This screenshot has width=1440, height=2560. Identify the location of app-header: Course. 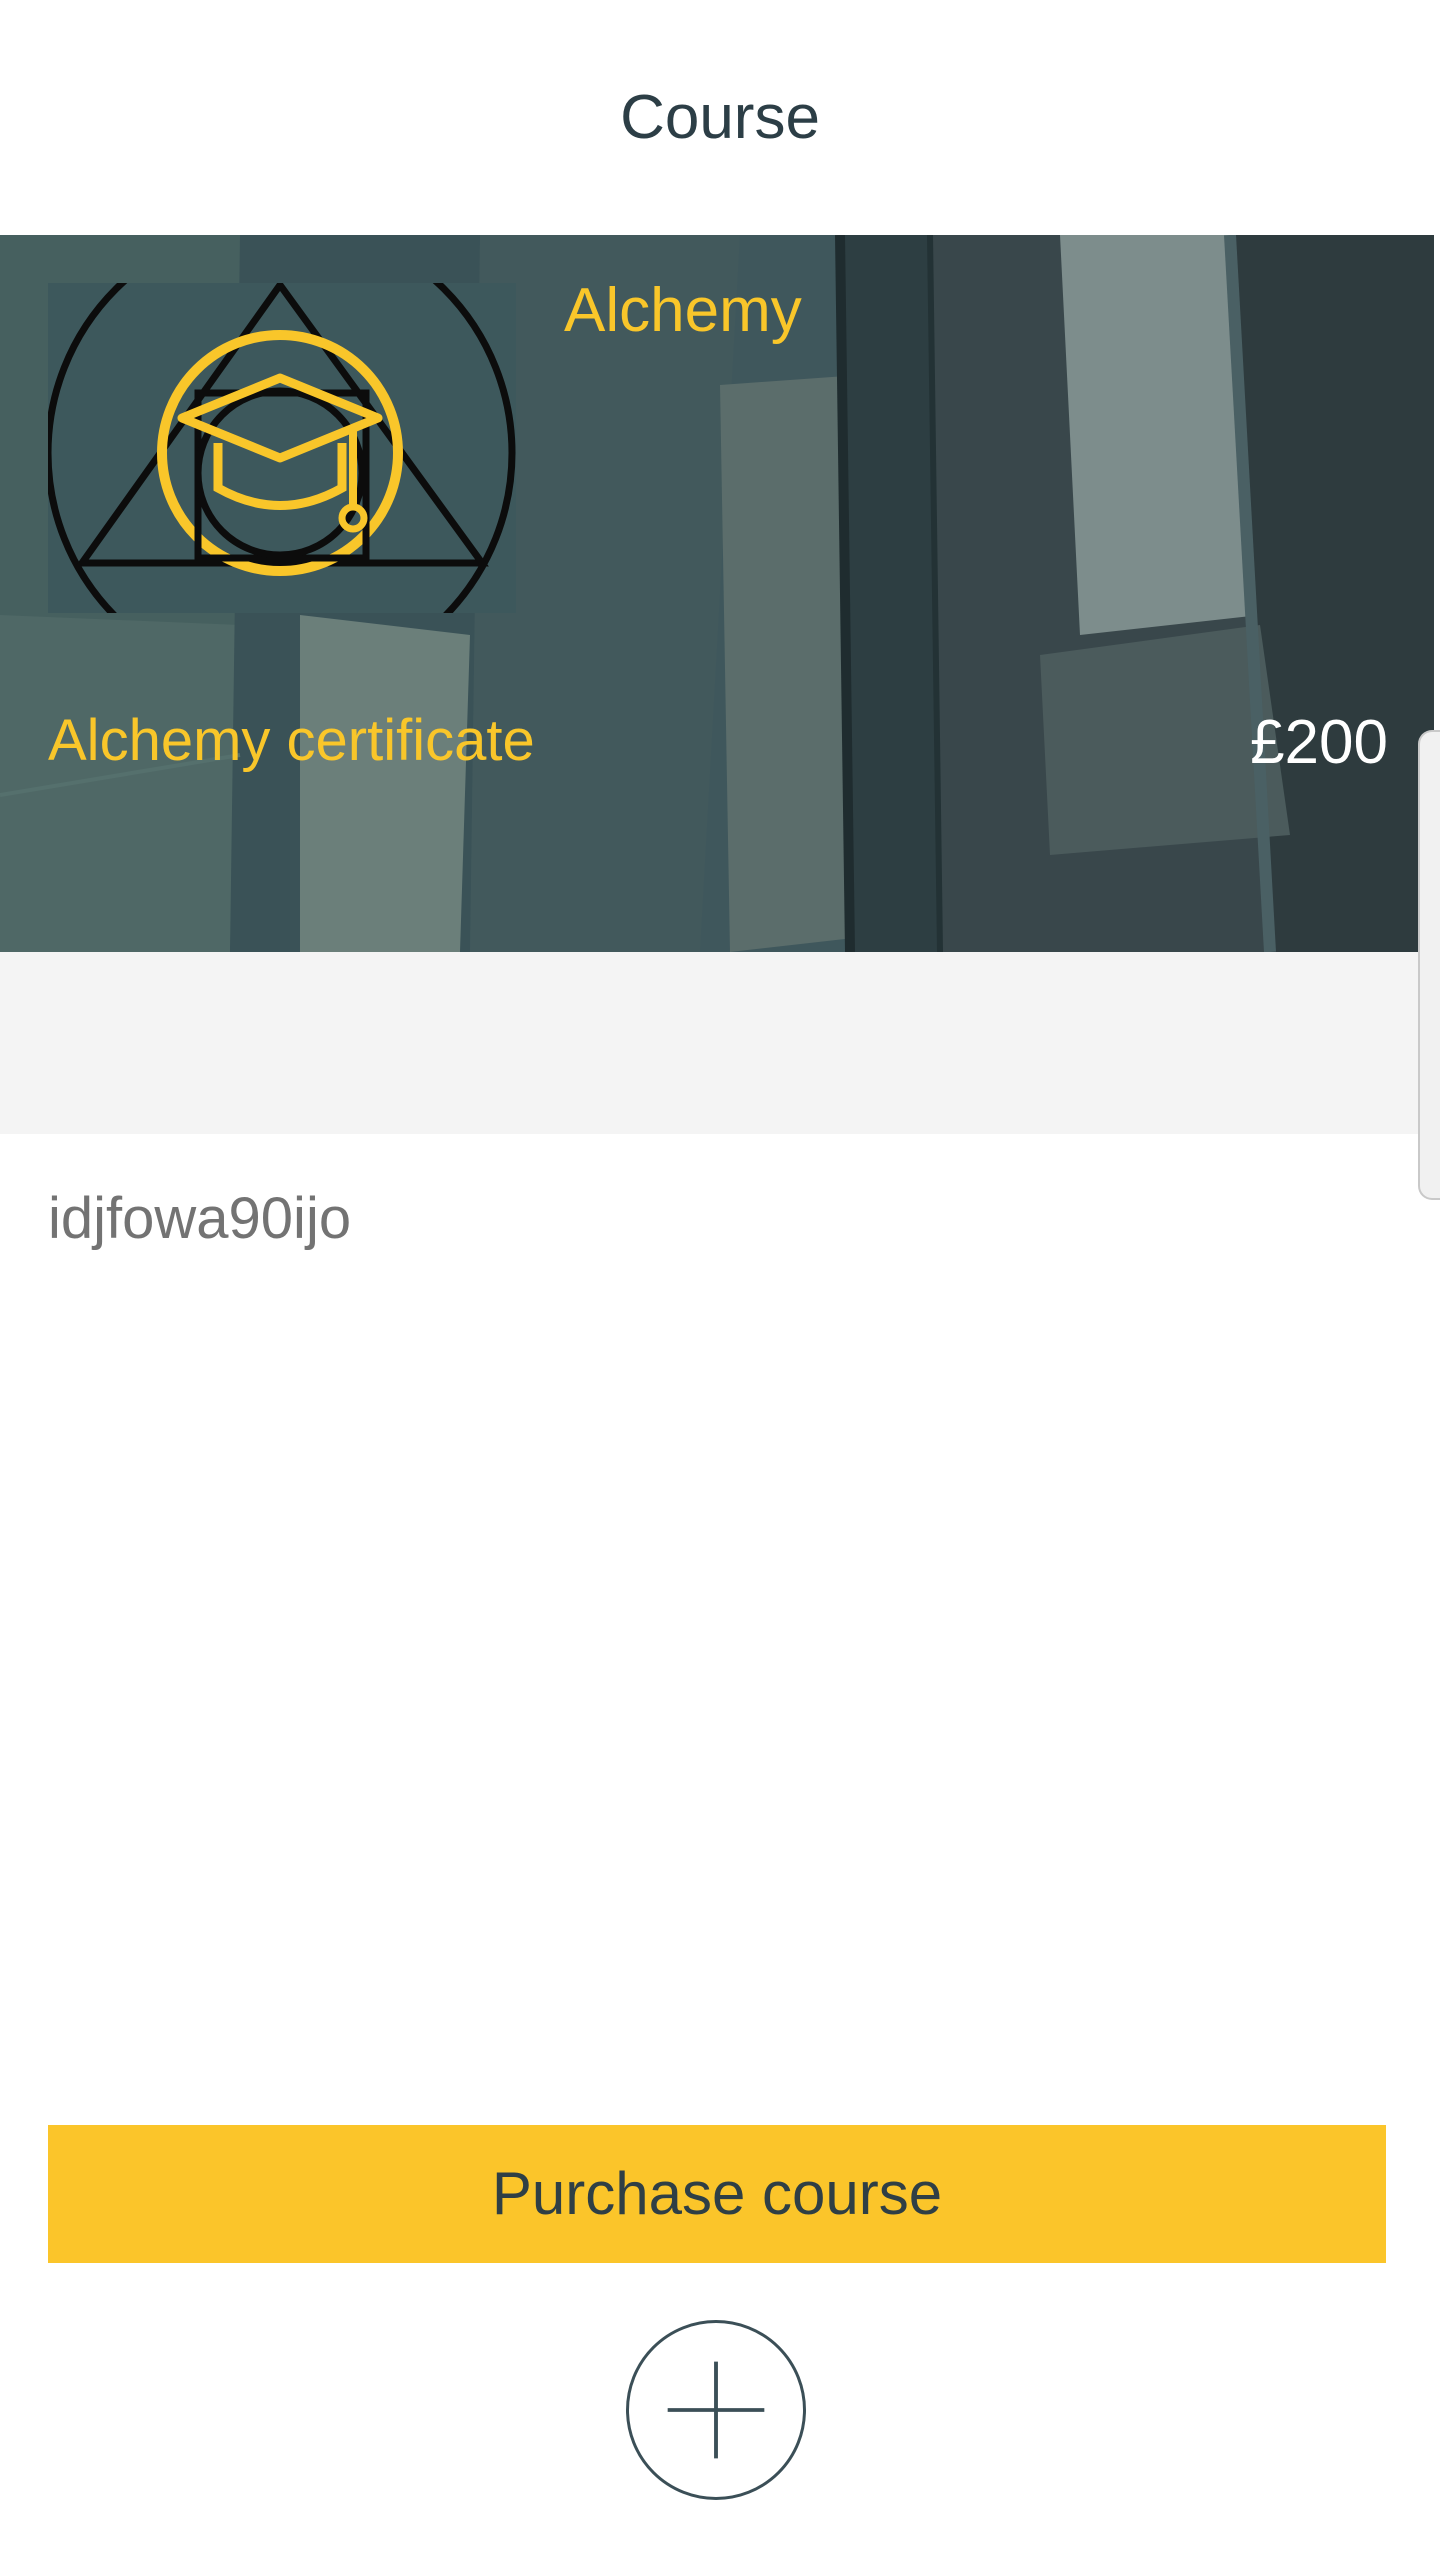
(720, 117).